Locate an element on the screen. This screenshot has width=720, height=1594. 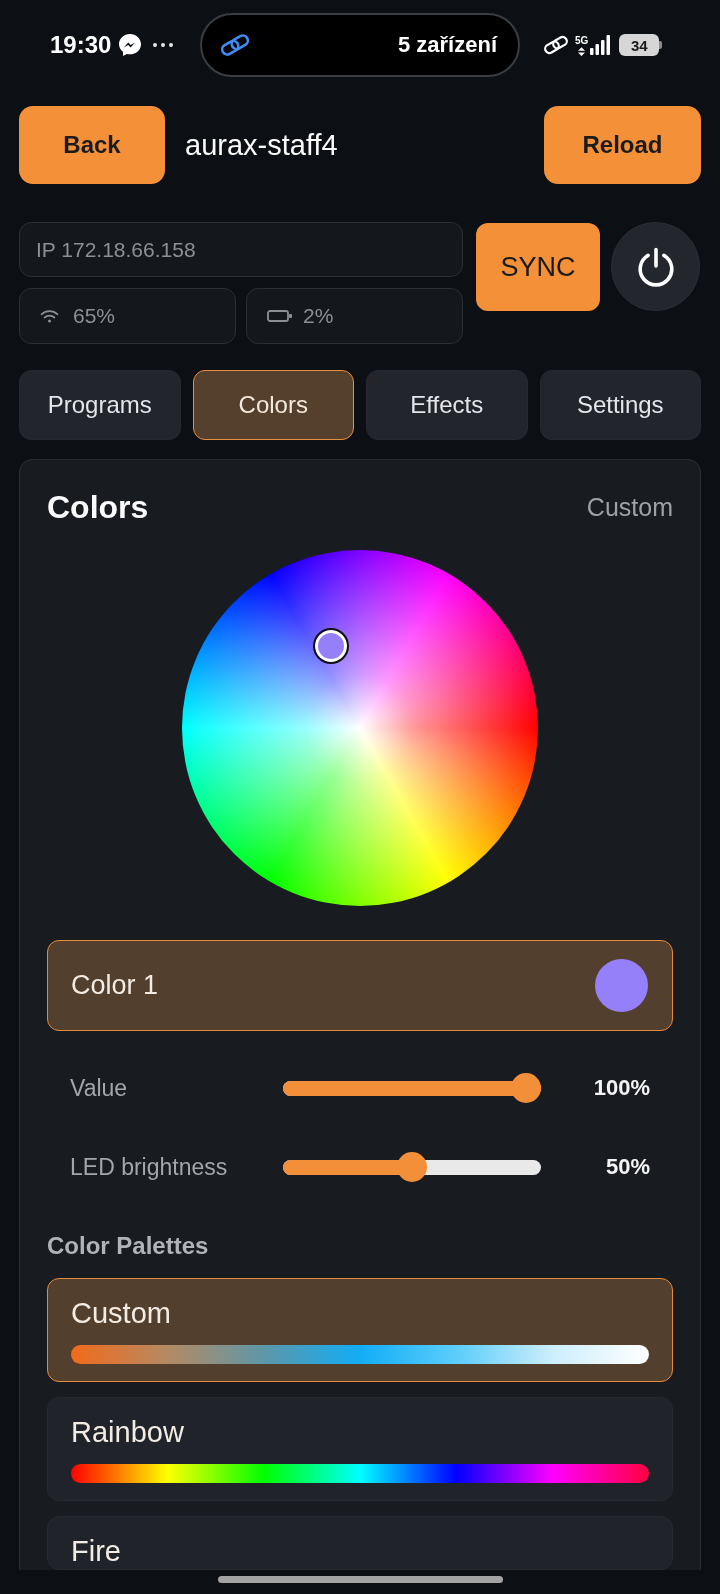
reload-button: Reload is located at coordinates (622, 145).